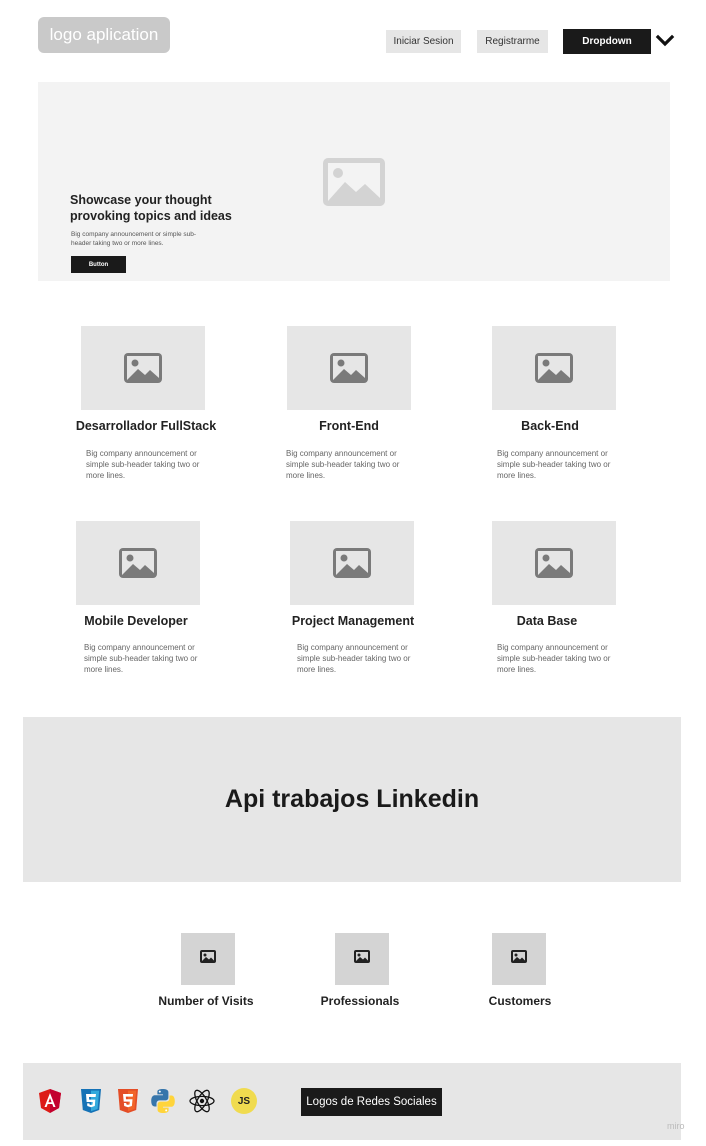  What do you see at coordinates (129, 1101) in the screenshot?
I see `html5-icon` at bounding box center [129, 1101].